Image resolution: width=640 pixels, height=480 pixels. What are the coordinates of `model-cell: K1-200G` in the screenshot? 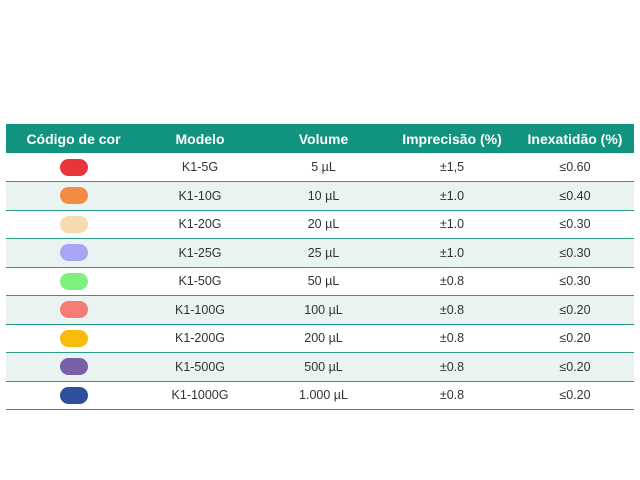 It's located at (200, 338).